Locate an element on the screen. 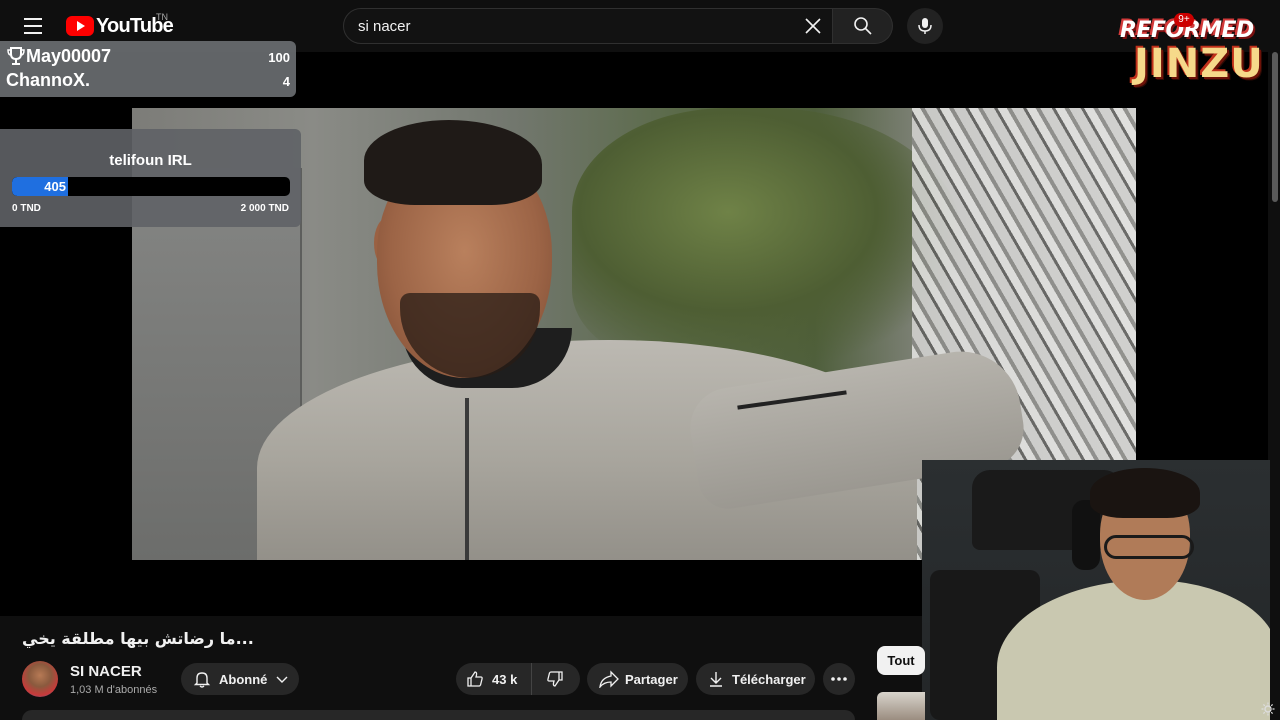 The height and width of the screenshot is (720, 1280). subscribed-button: Abonné is located at coordinates (240, 679).